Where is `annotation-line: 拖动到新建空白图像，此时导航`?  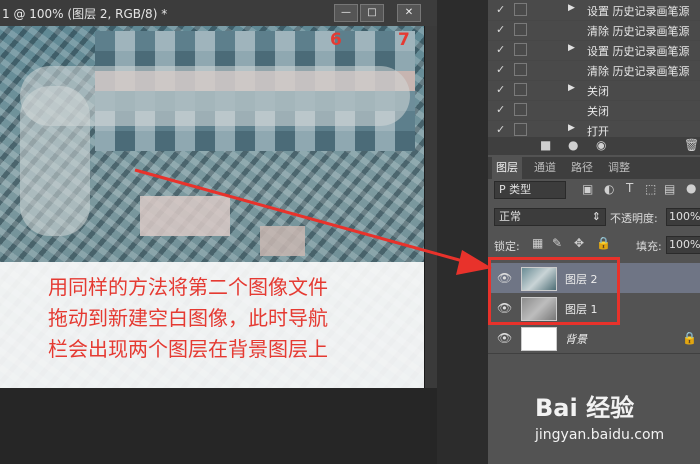
annotation-line: 拖动到新建空白图像，此时导航 is located at coordinates (188, 318).